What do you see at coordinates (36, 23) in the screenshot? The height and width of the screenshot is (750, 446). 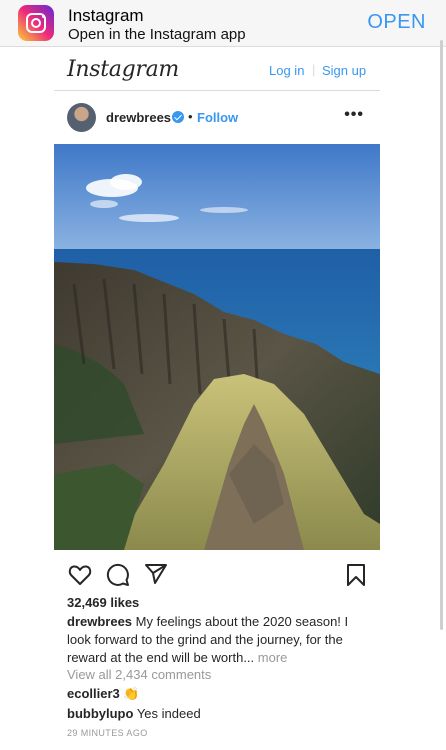 I see `instagram-app-icon` at bounding box center [36, 23].